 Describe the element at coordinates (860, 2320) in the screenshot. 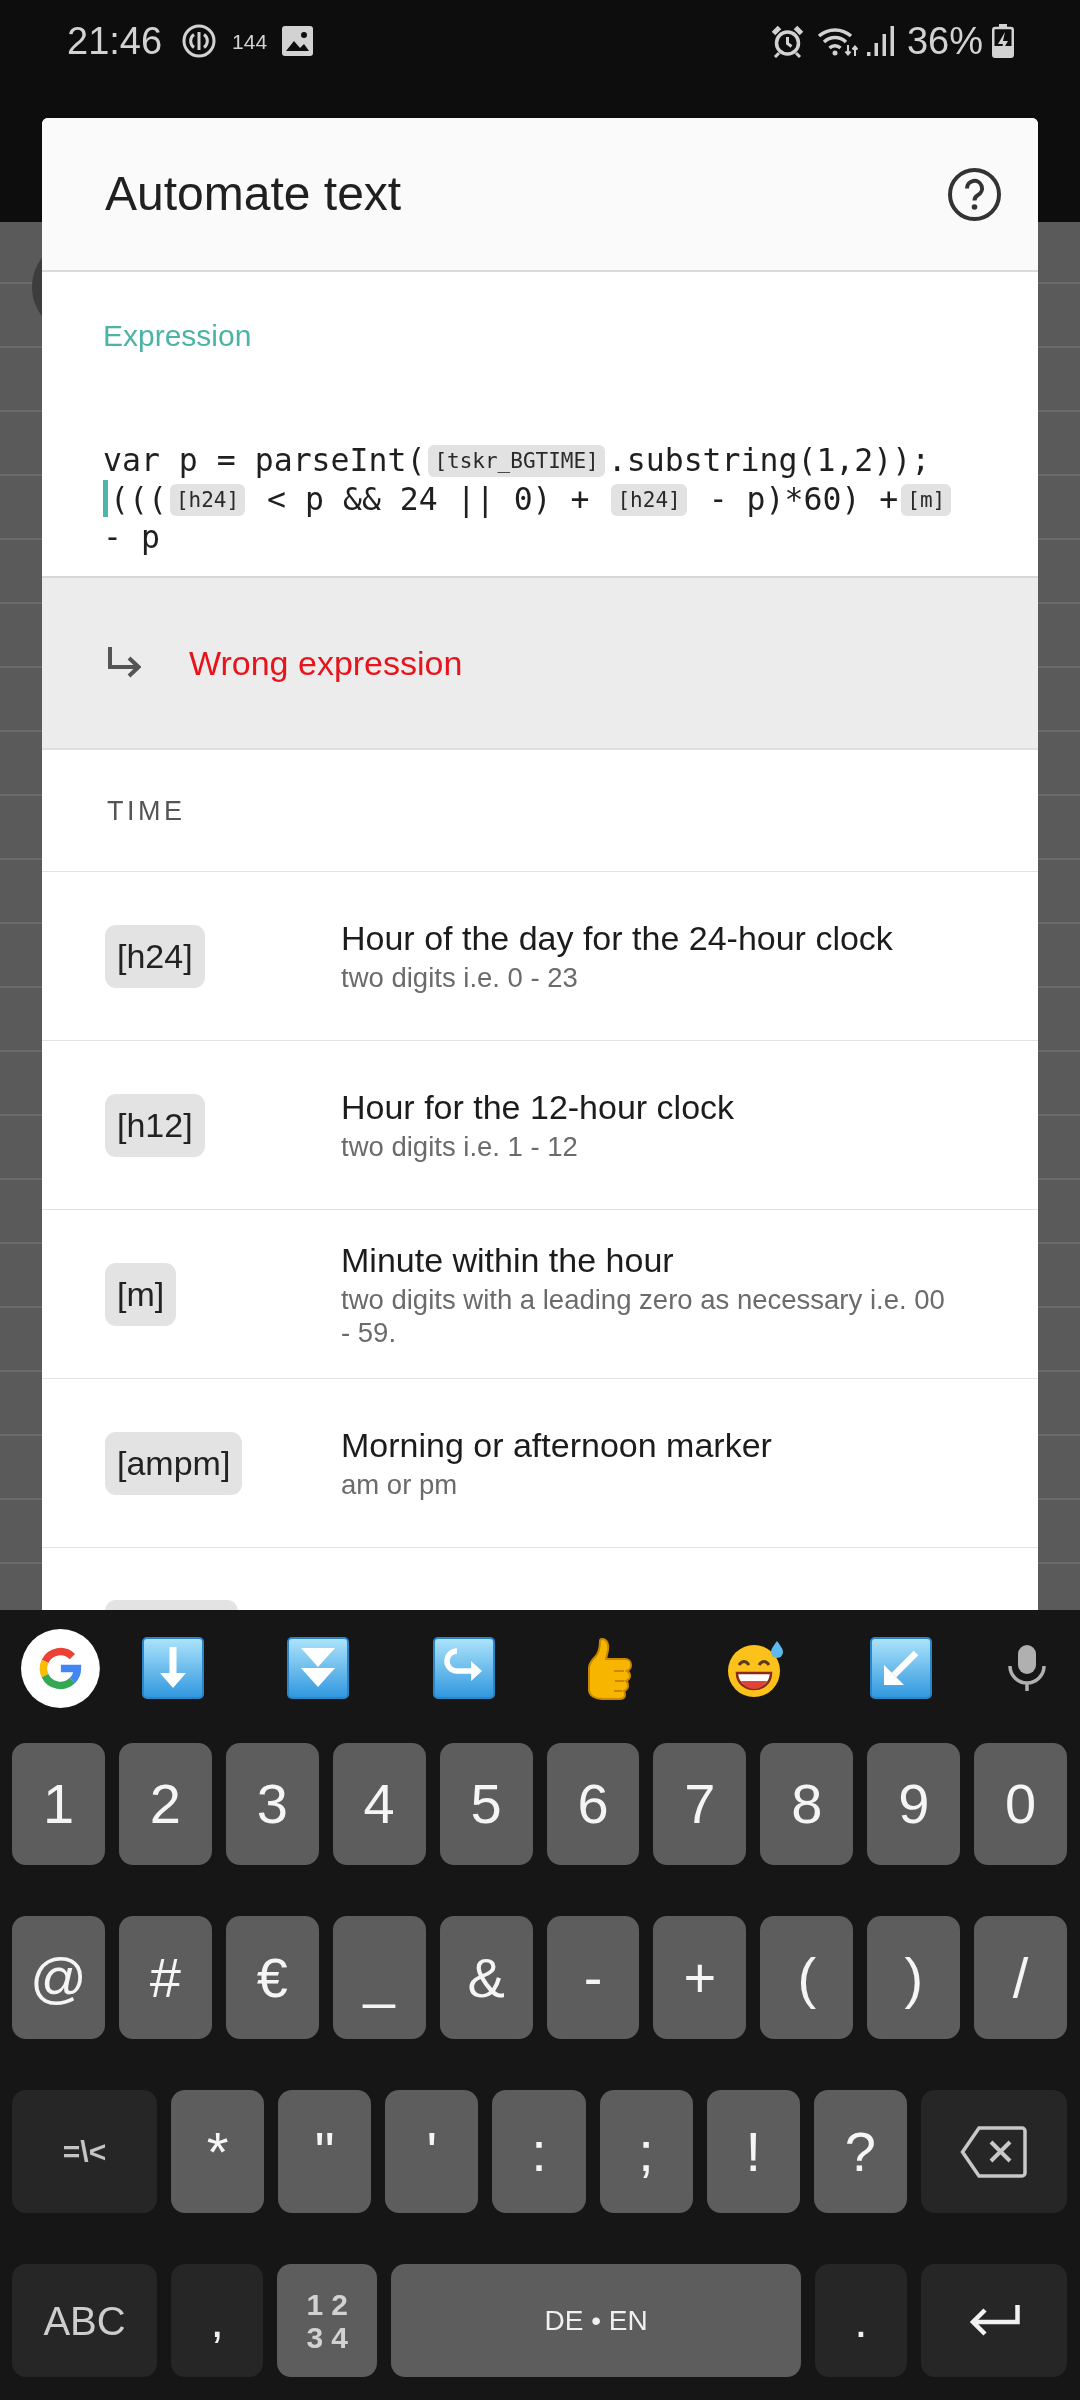

I see `keyboard-key: .` at that location.